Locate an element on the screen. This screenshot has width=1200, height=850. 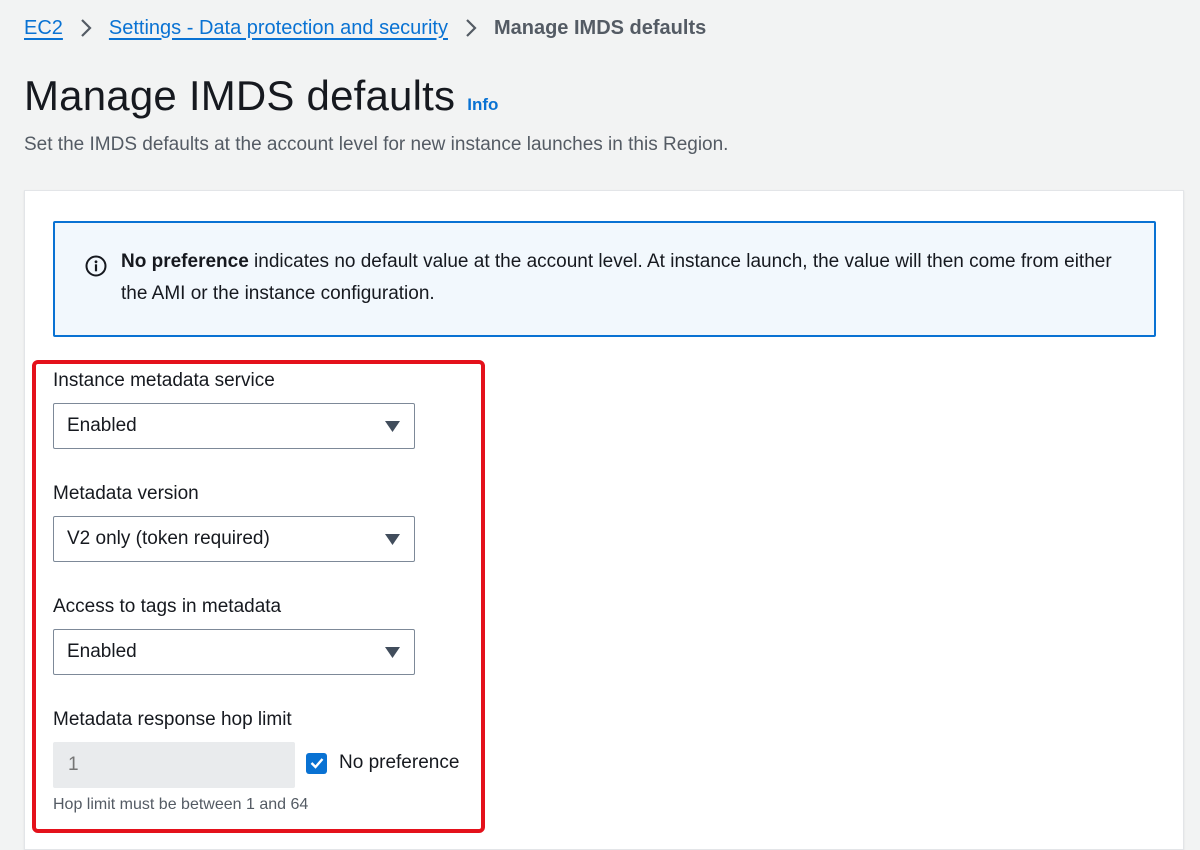
tags-access-label: Access to tags in metadata is located at coordinates (167, 606).